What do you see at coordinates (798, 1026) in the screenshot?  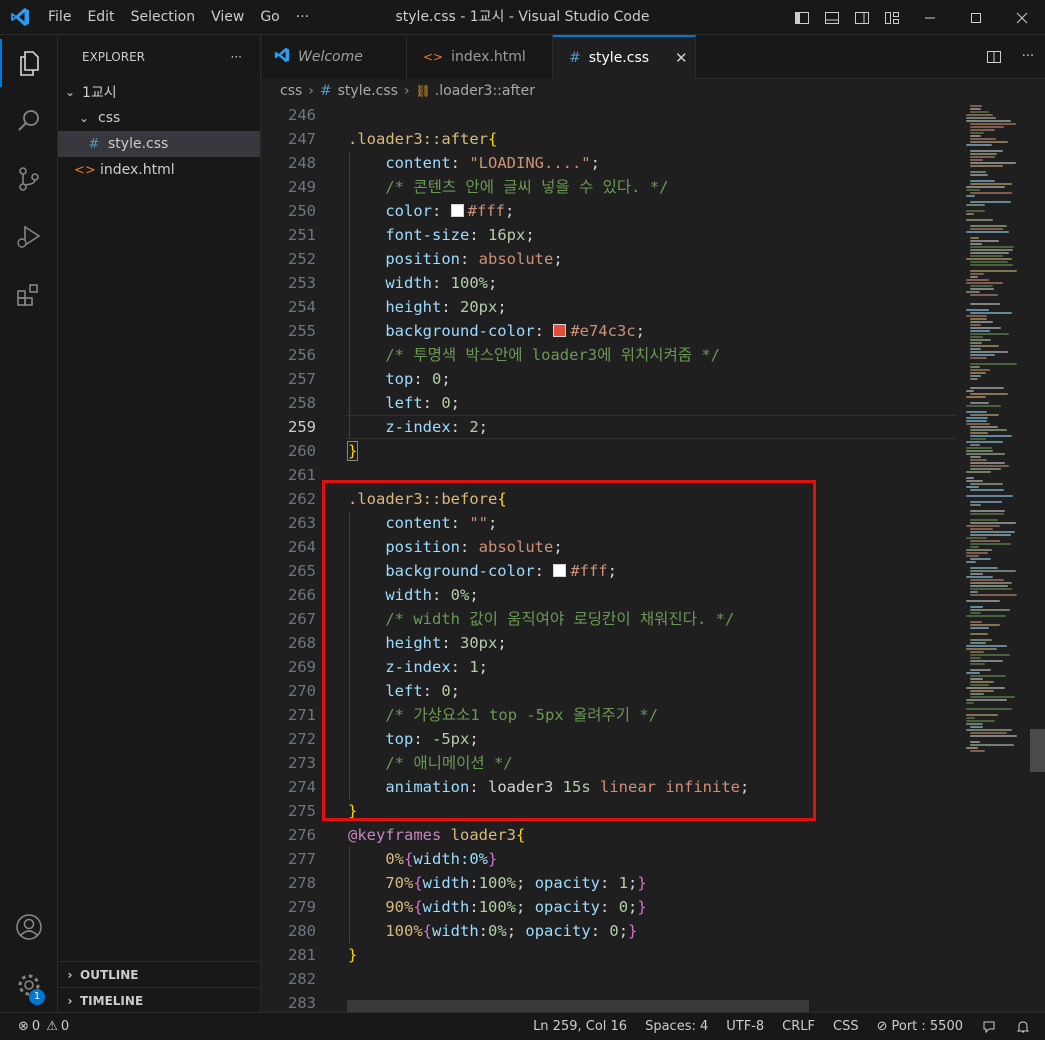 I see `end-of-line: CRLF` at bounding box center [798, 1026].